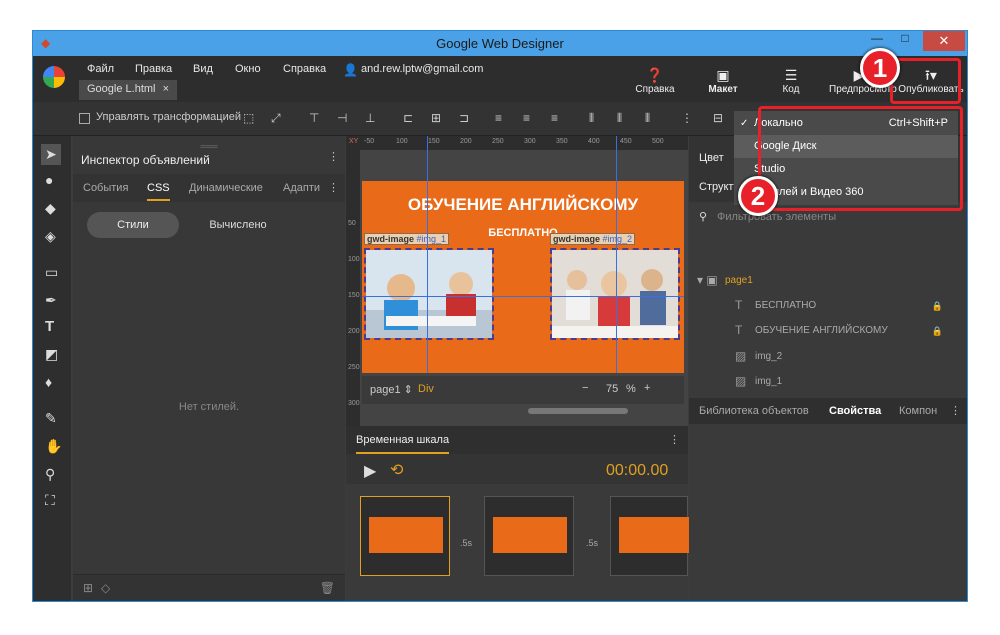 The image size is (1000, 635). I want to click on fit-screen-icon: ⛶, so click(50, 500).